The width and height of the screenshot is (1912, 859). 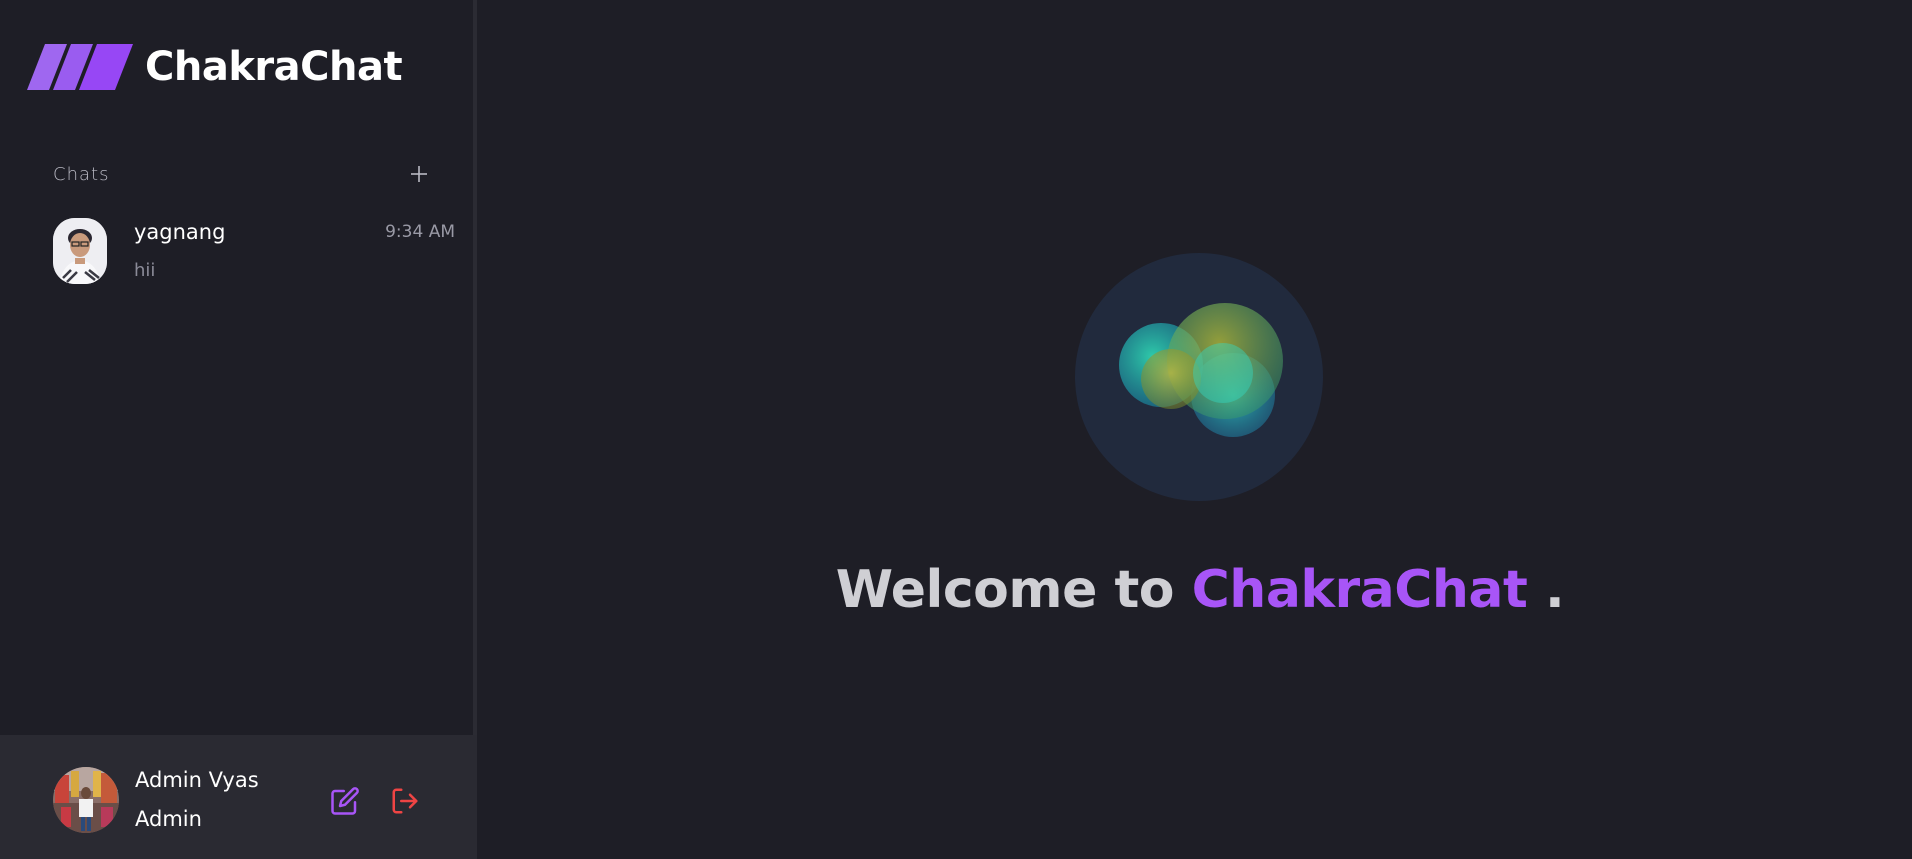 I want to click on plus-icon, so click(x=419, y=174).